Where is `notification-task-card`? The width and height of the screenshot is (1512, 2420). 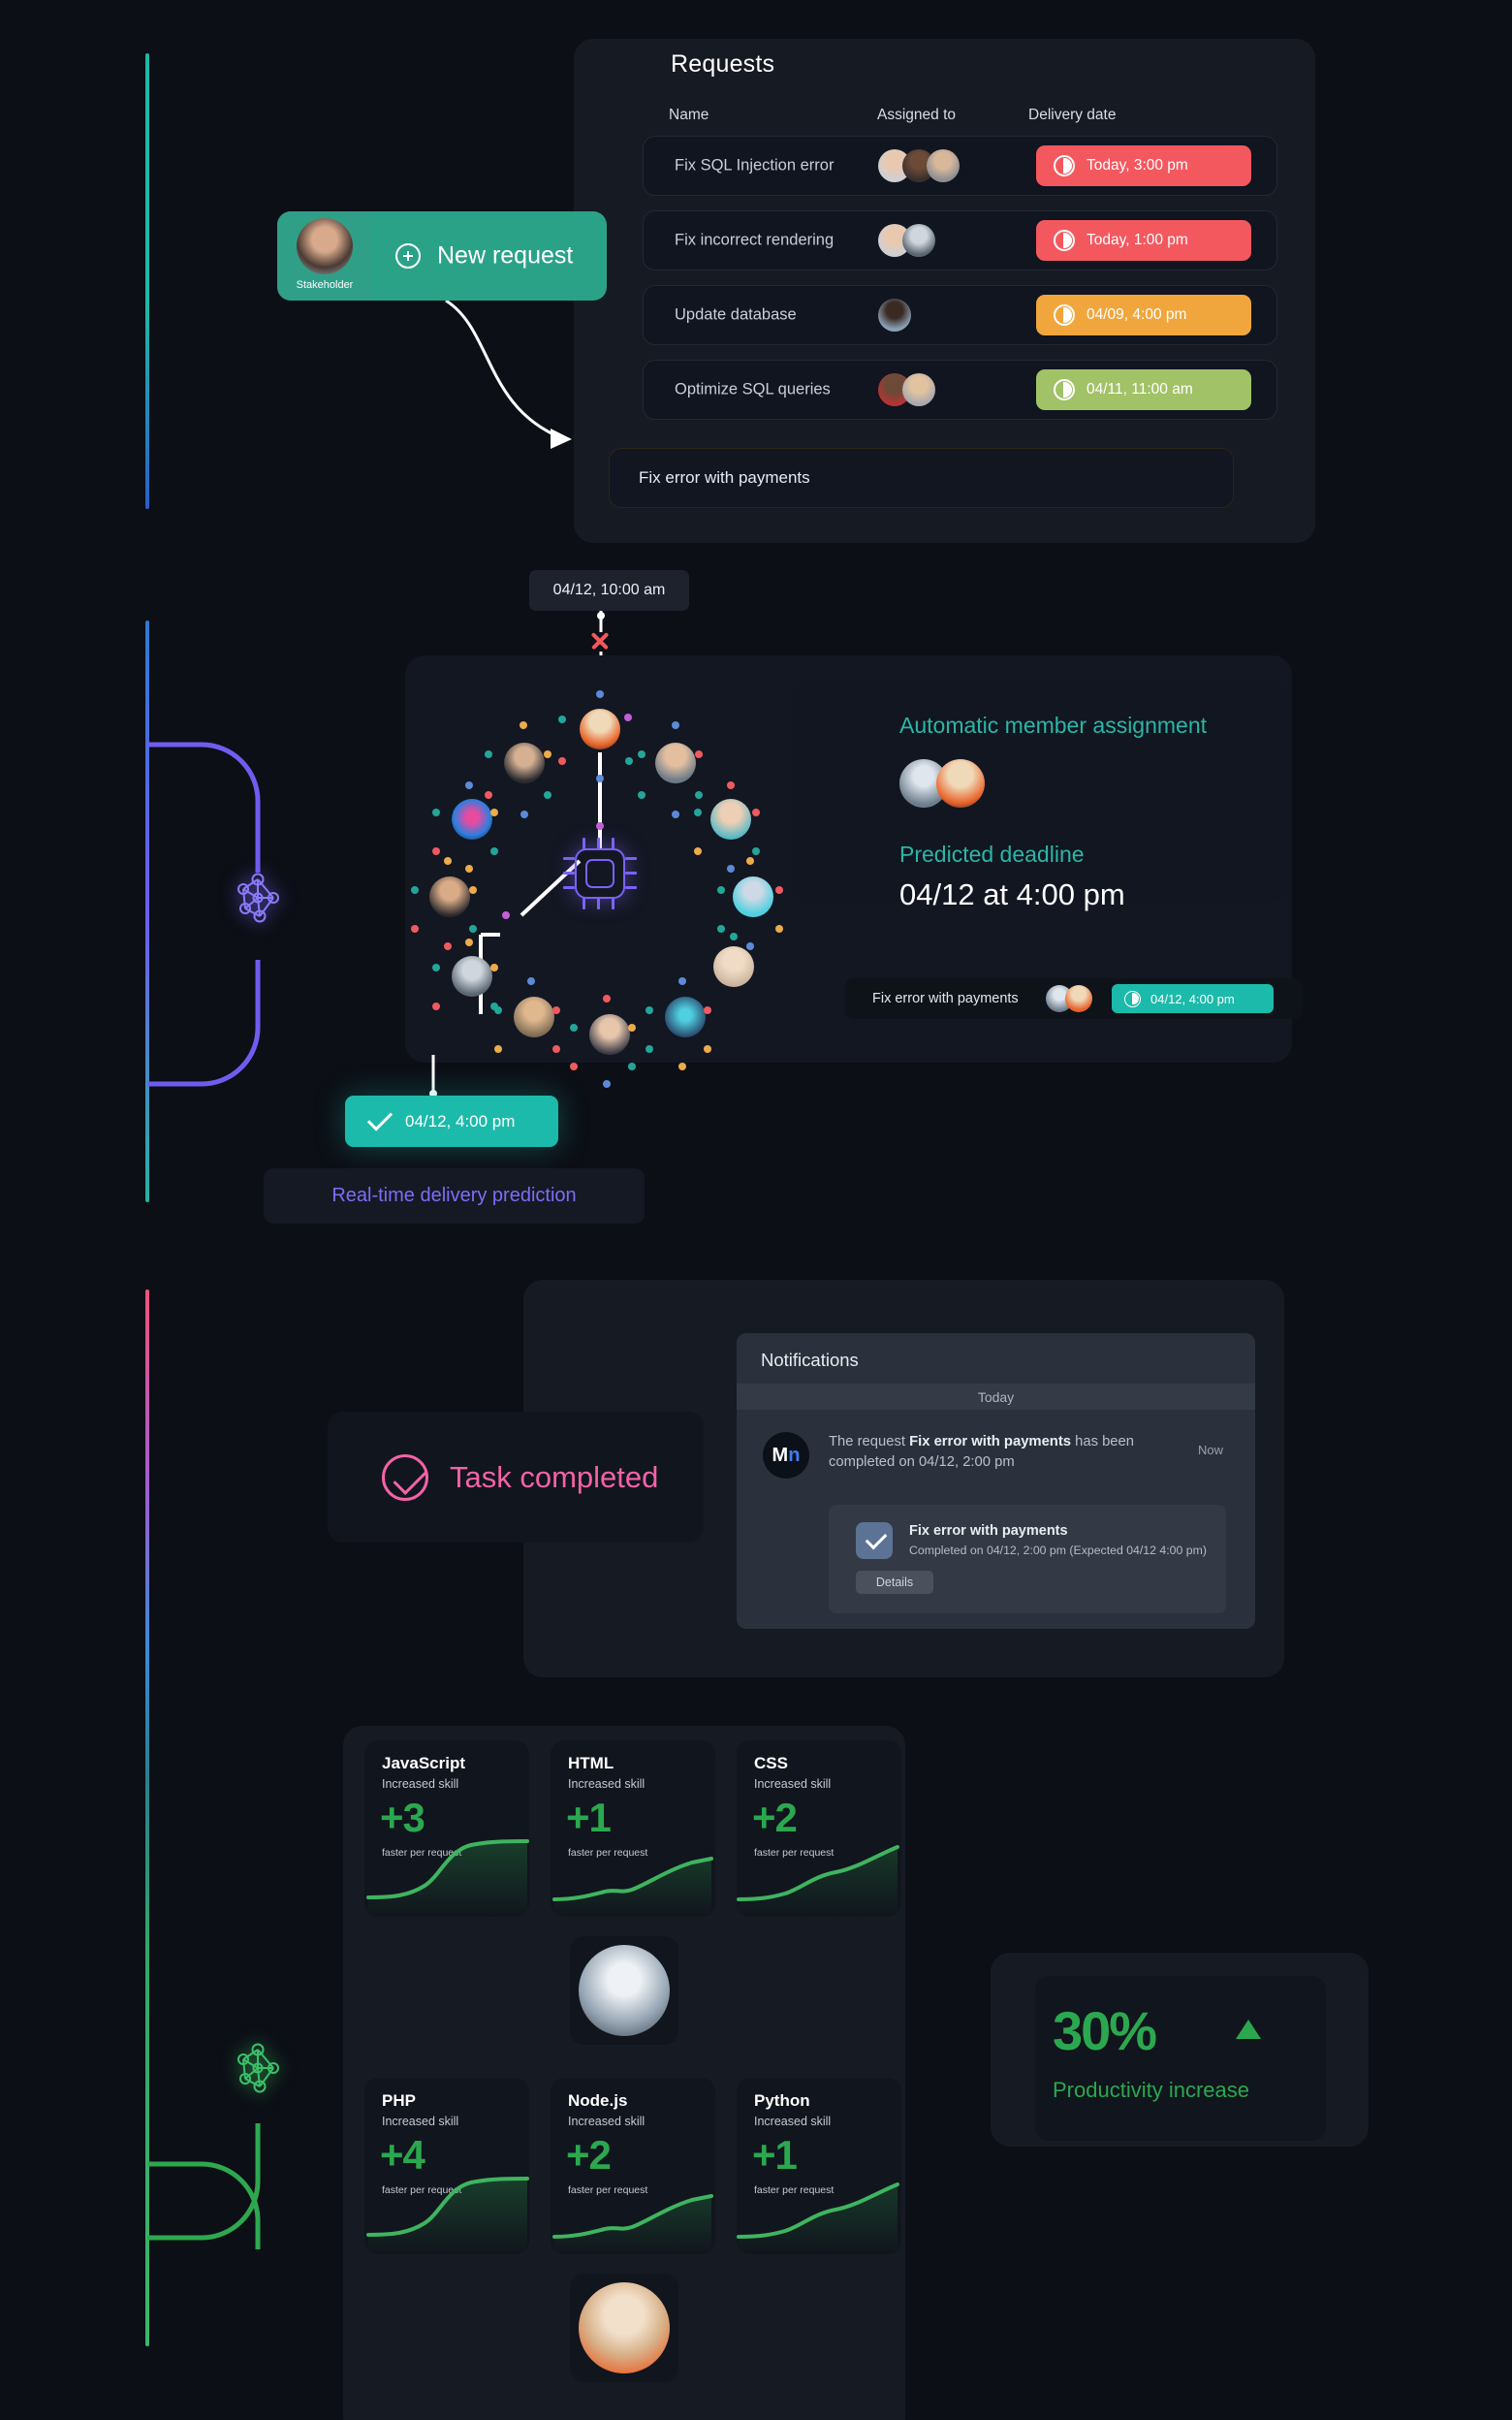 notification-task-card is located at coordinates (1027, 1559).